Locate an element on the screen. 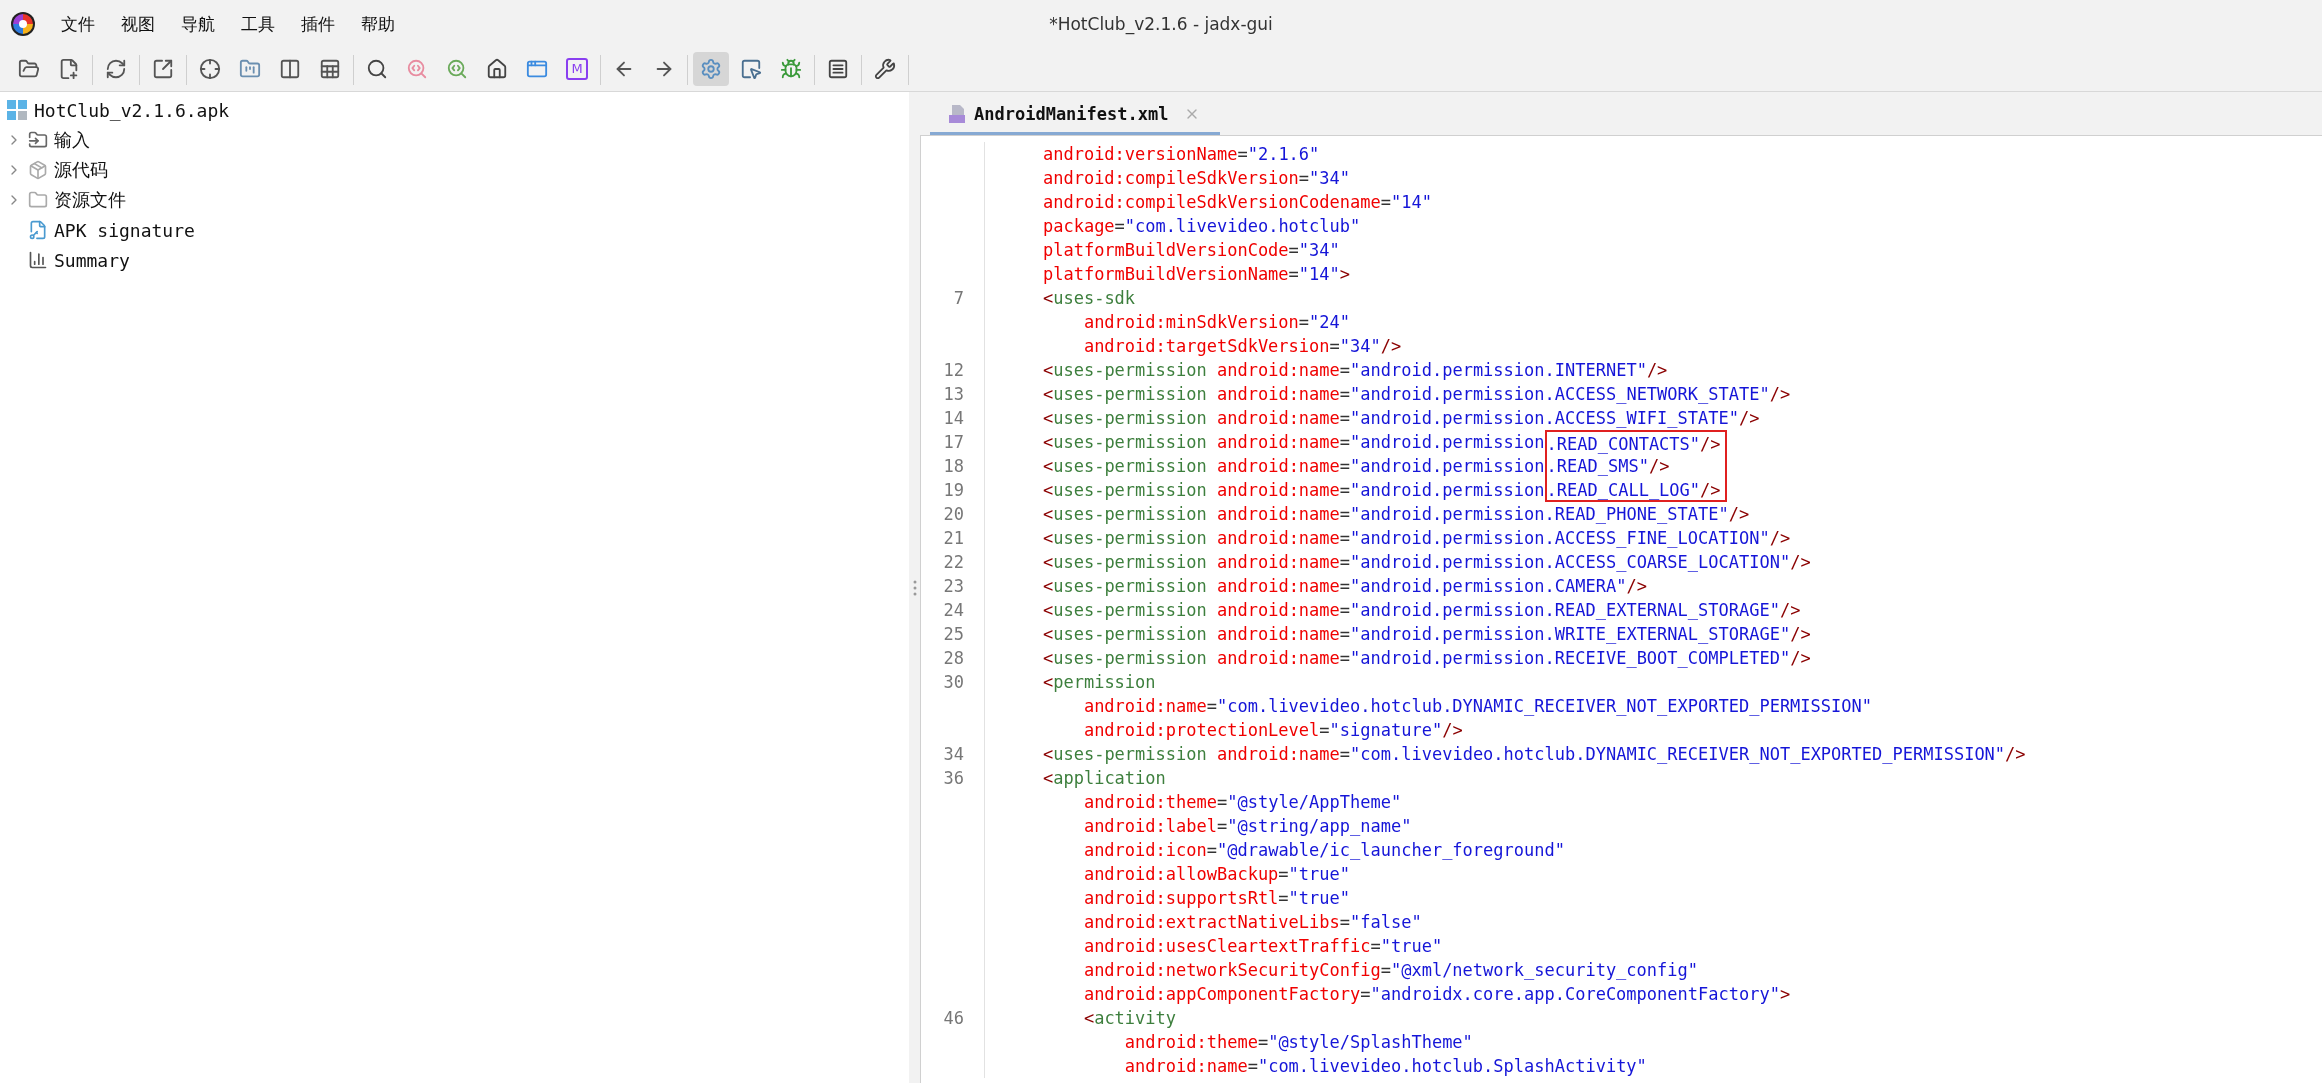 The image size is (2322, 1083). code-line: android:extractNativeLibs="false" is located at coordinates (1252, 922).